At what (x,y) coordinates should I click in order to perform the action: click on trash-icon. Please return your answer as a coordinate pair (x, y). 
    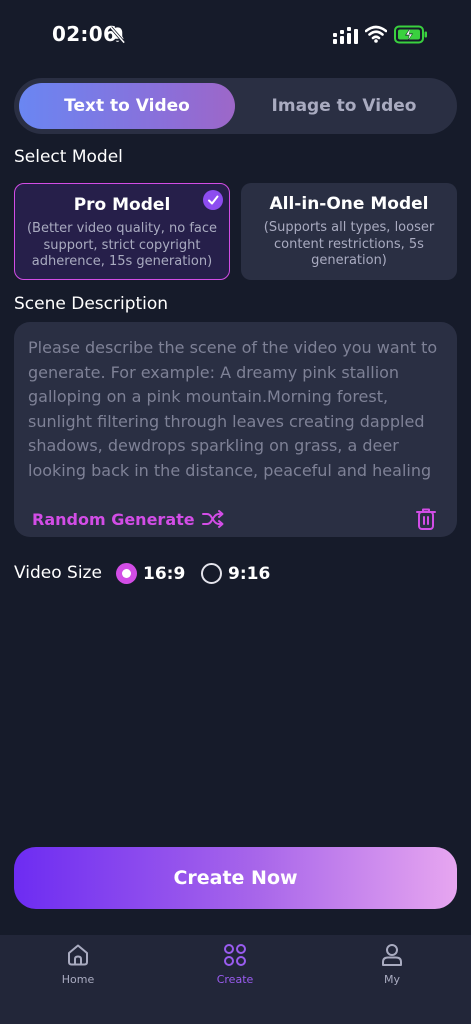
    Looking at the image, I should click on (426, 519).